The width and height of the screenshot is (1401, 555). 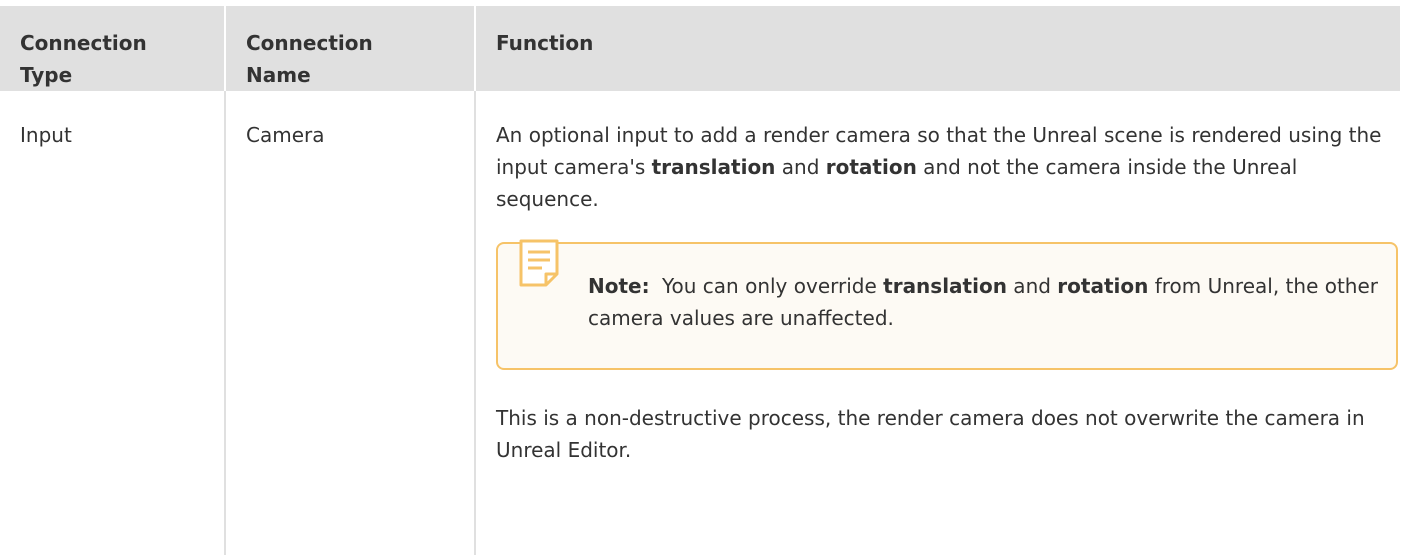 What do you see at coordinates (309, 43) in the screenshot?
I see `header-connection-name-line1: Connection` at bounding box center [309, 43].